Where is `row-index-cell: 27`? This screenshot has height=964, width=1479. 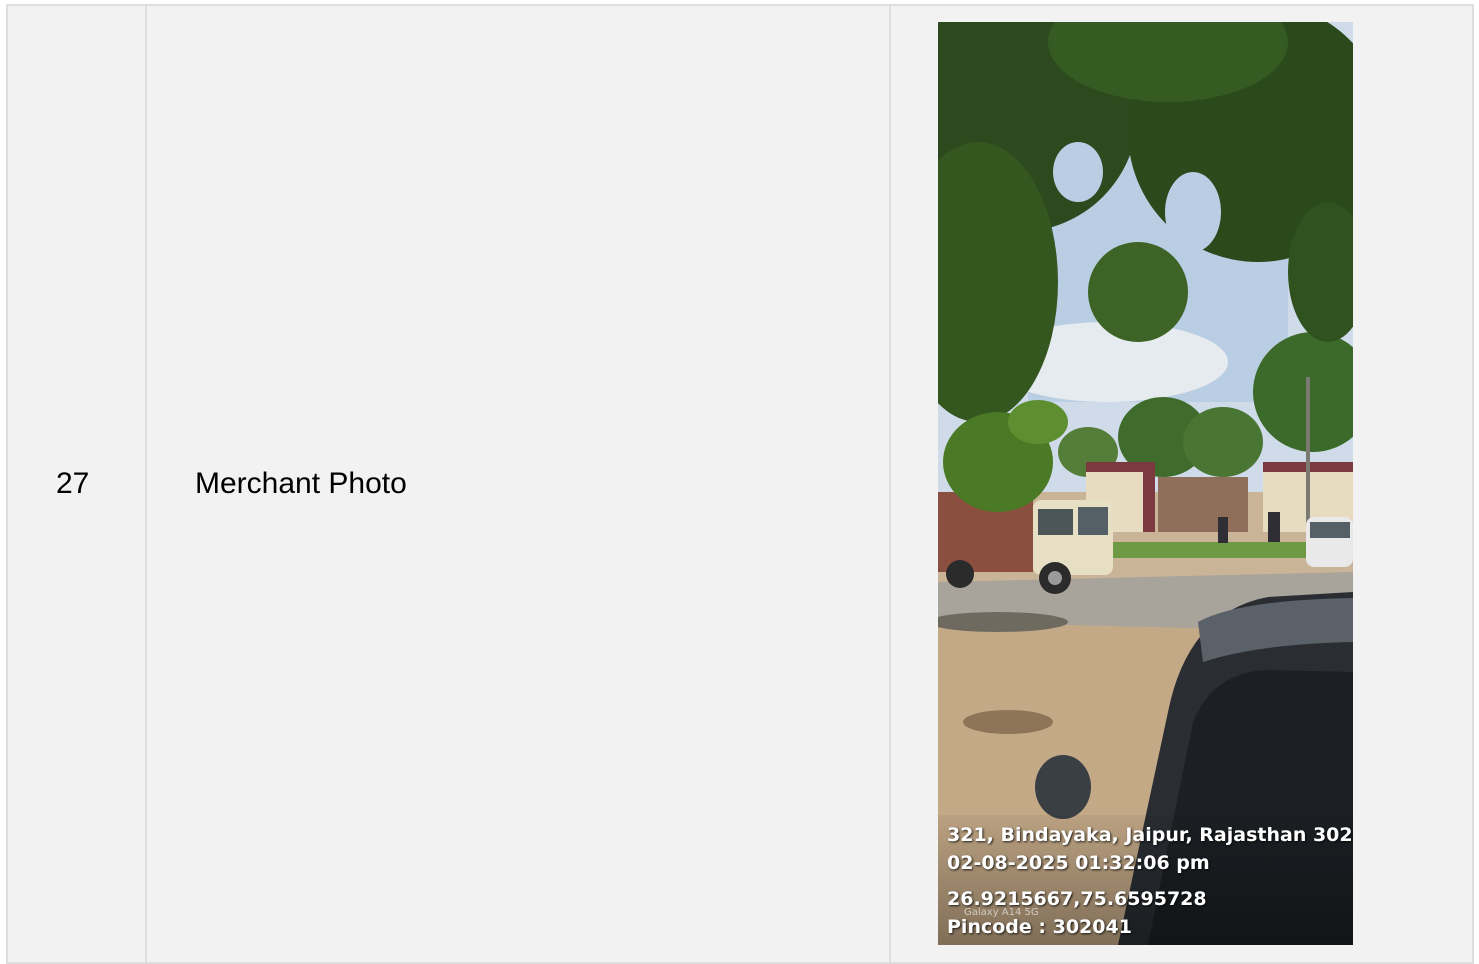 row-index-cell: 27 is located at coordinates (77, 484).